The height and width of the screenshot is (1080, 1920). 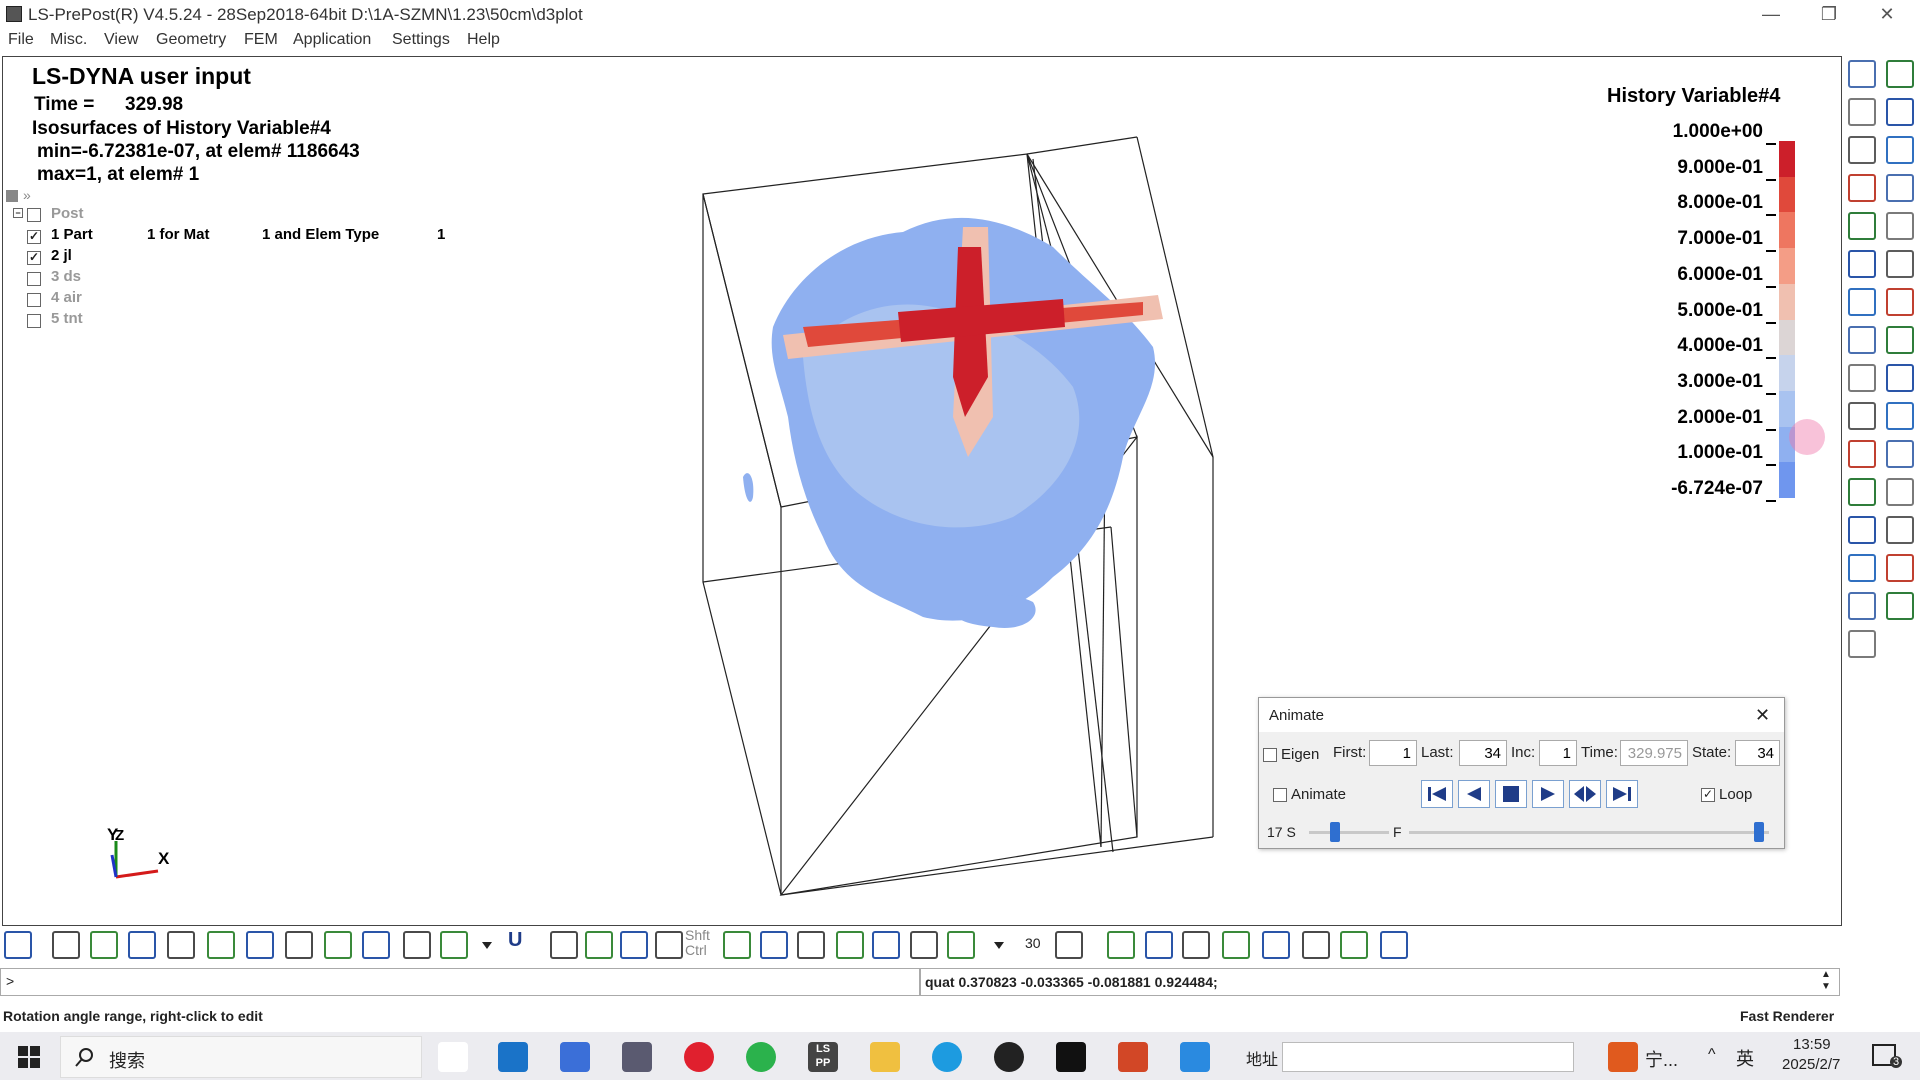 I want to click on task-view-icon, so click(x=453, y=1057).